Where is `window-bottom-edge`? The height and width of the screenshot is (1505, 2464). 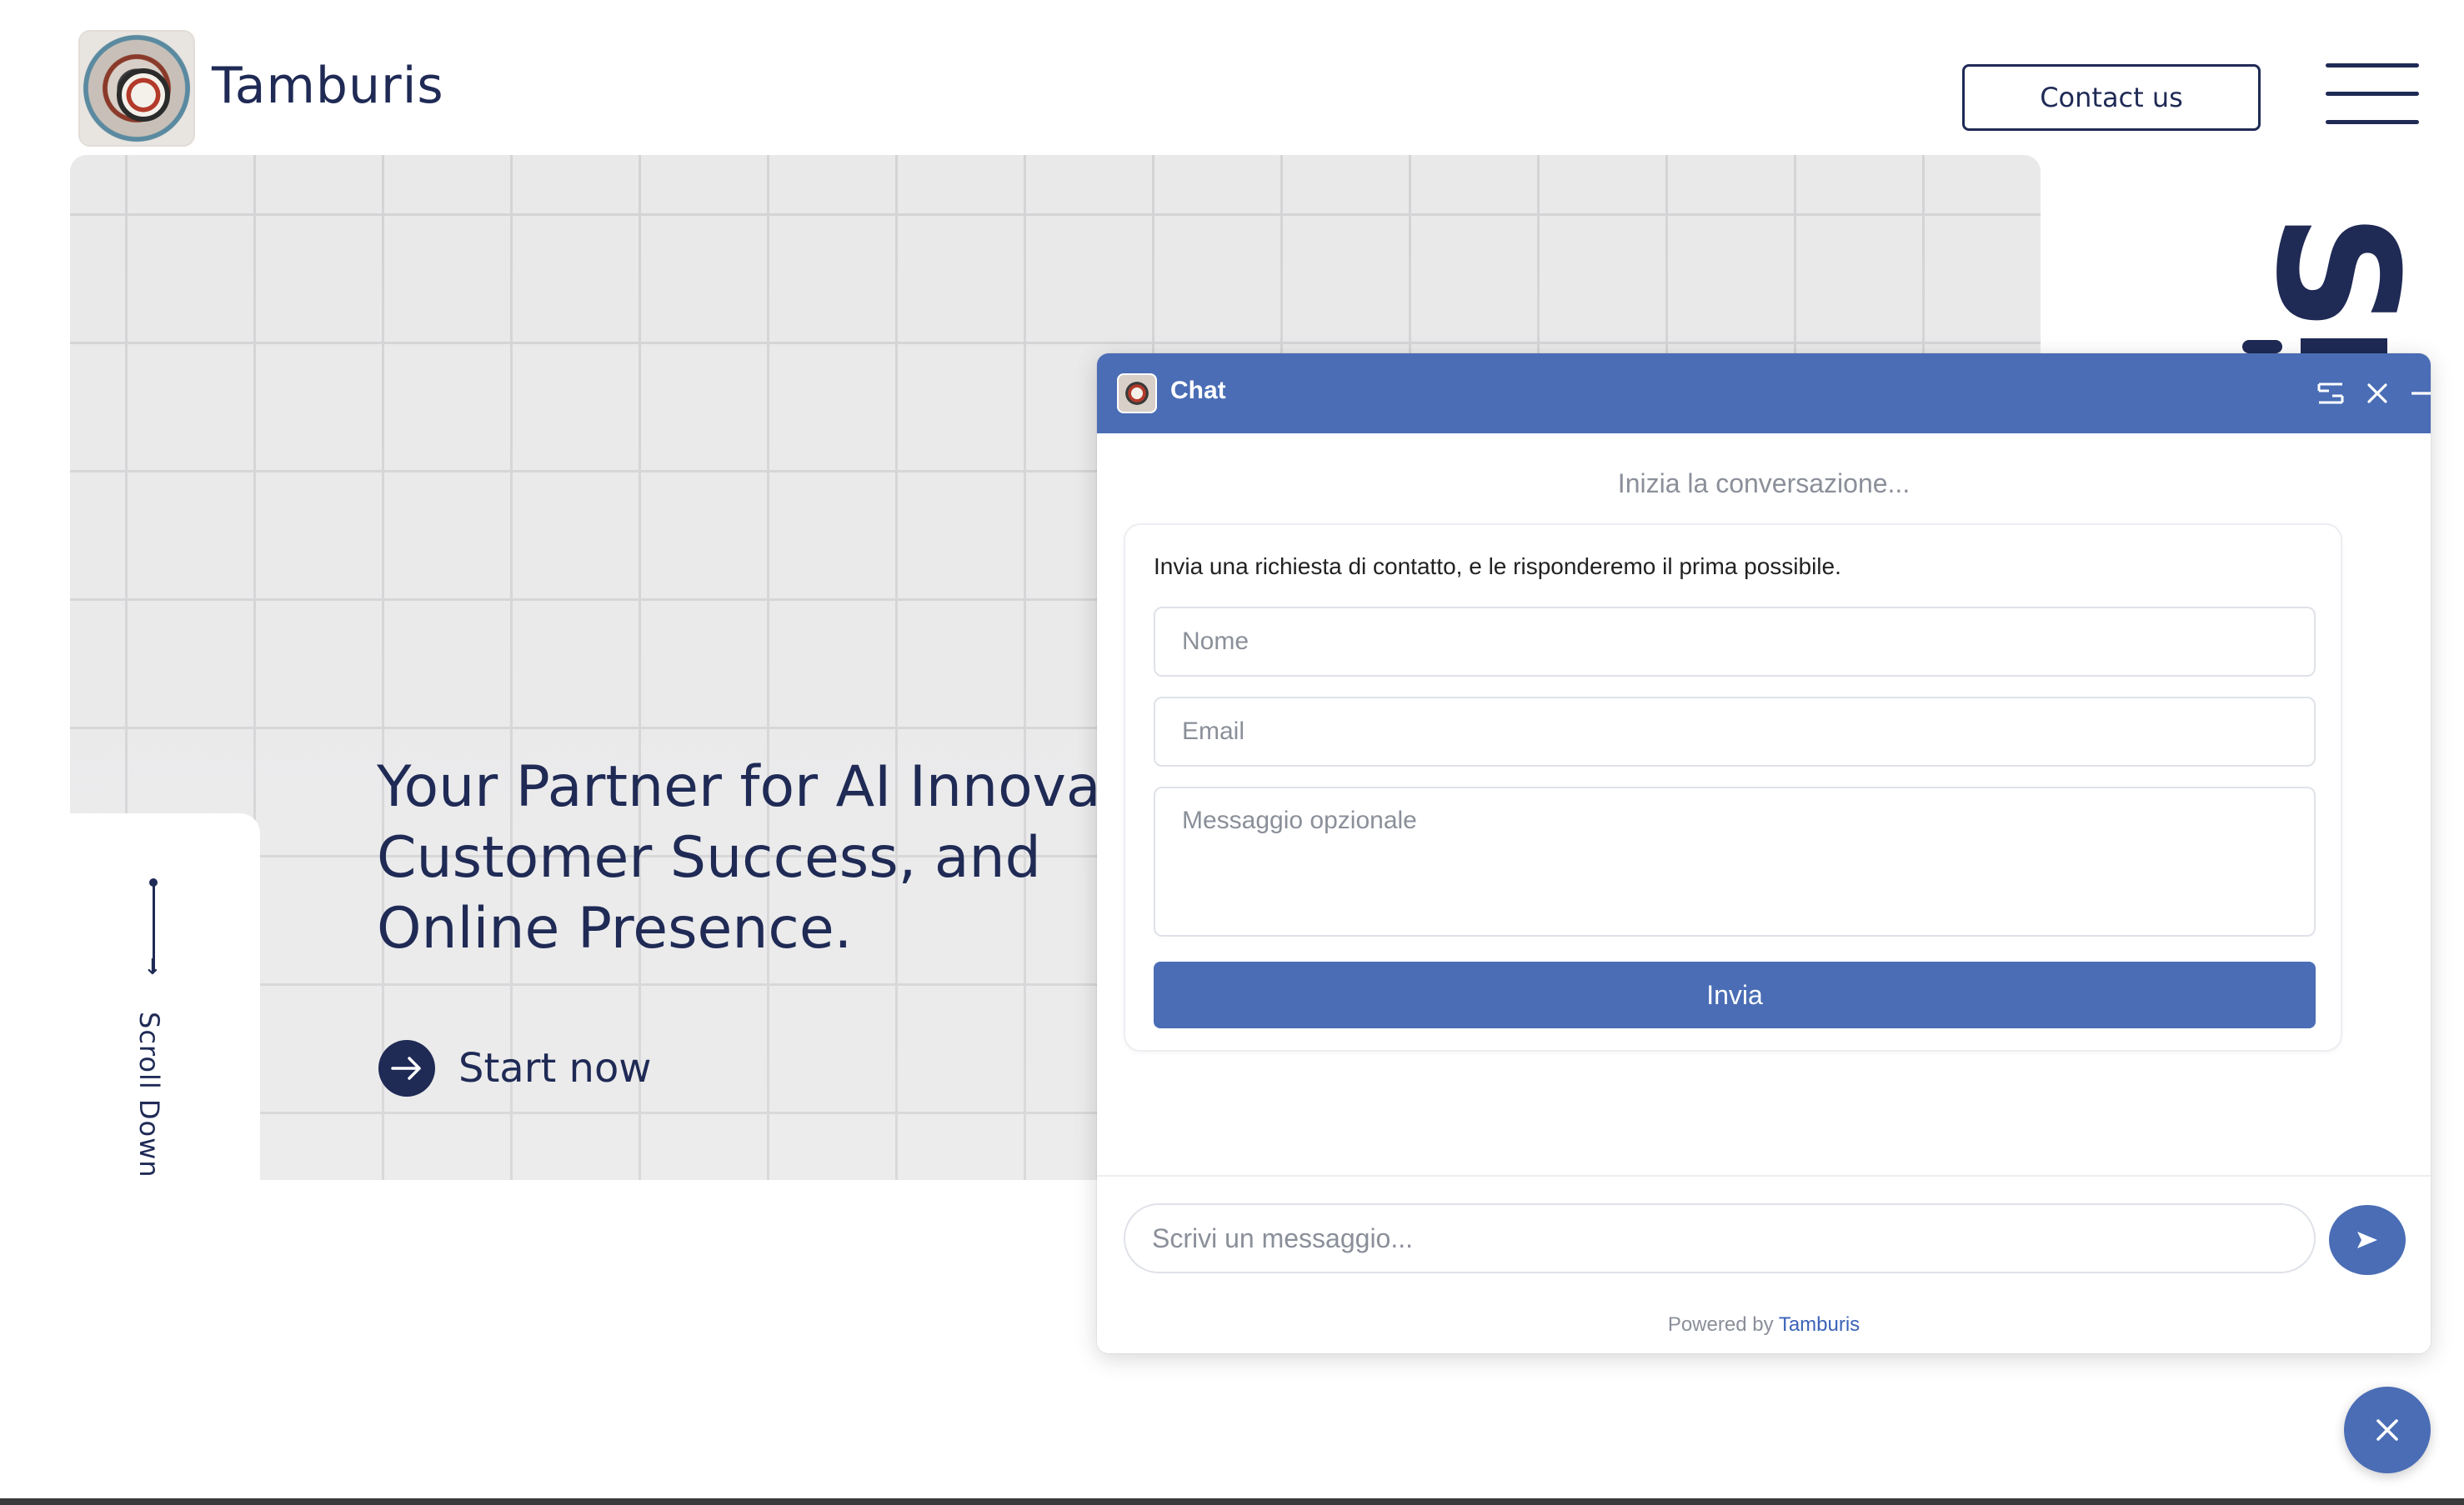 window-bottom-edge is located at coordinates (1232, 1501).